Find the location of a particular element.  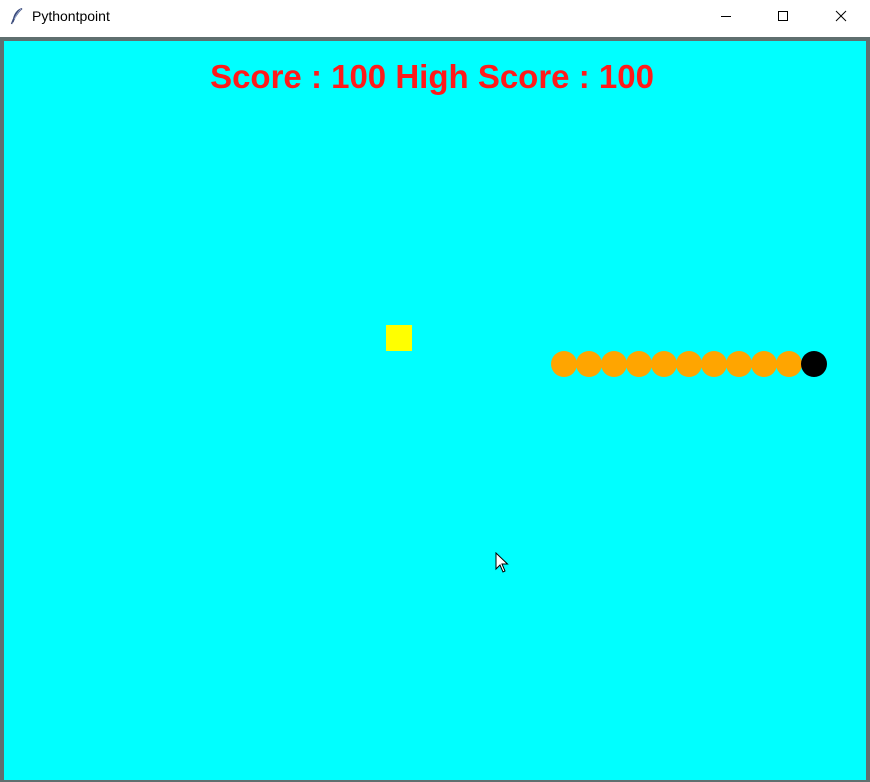

score-display: Score : 100 High Score : 100 is located at coordinates (435, 77).